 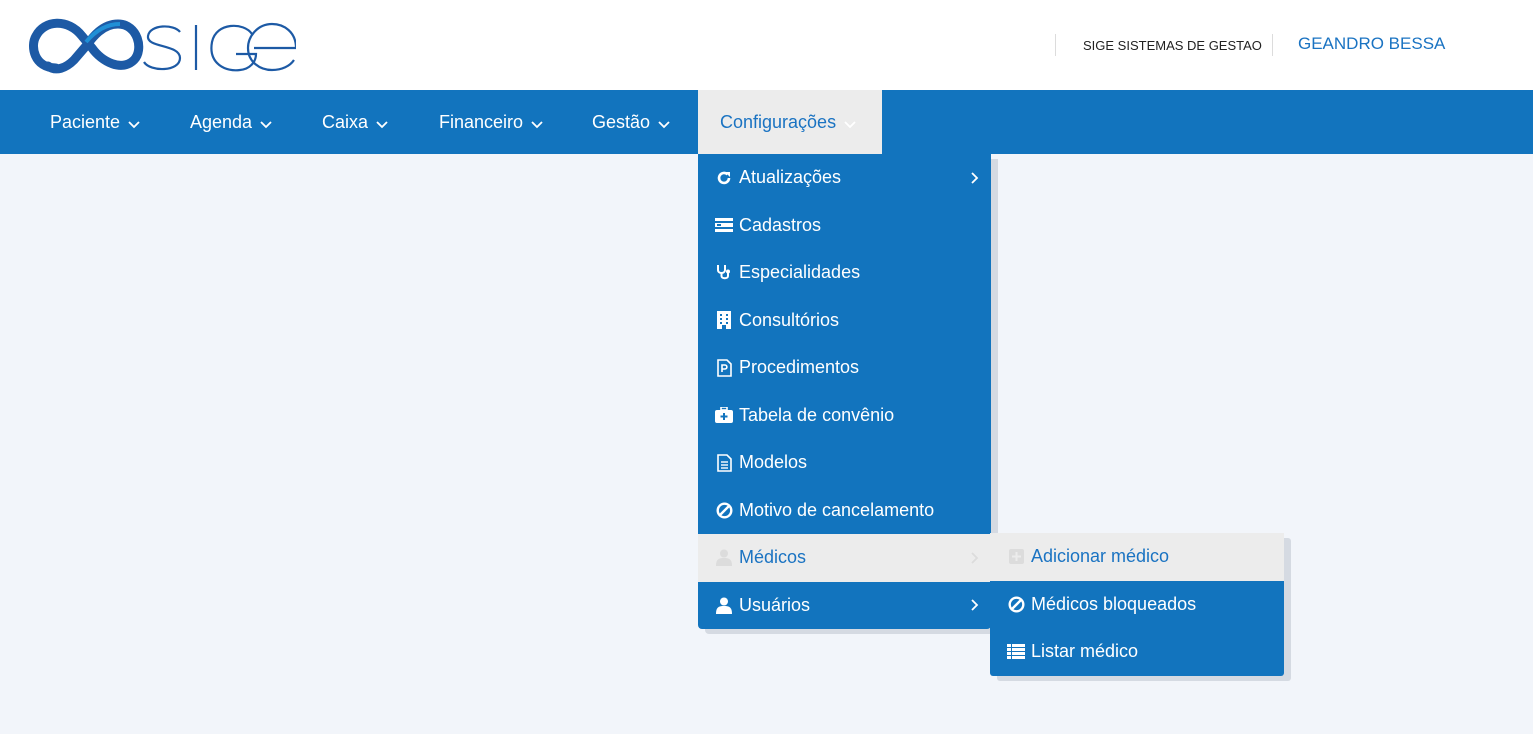 I want to click on menu-item-label: Usuários, so click(x=775, y=604).